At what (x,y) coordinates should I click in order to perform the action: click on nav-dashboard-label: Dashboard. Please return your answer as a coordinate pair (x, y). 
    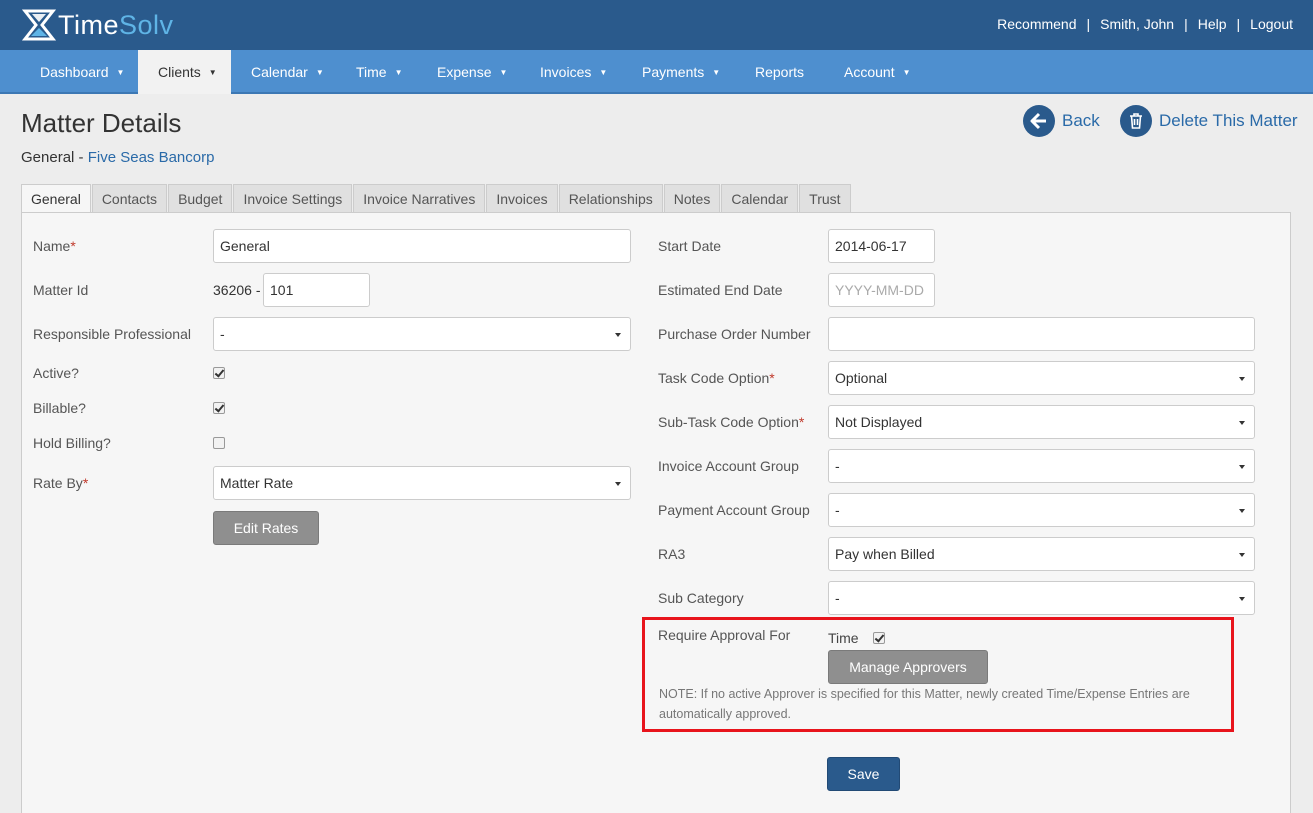
    Looking at the image, I should click on (74, 72).